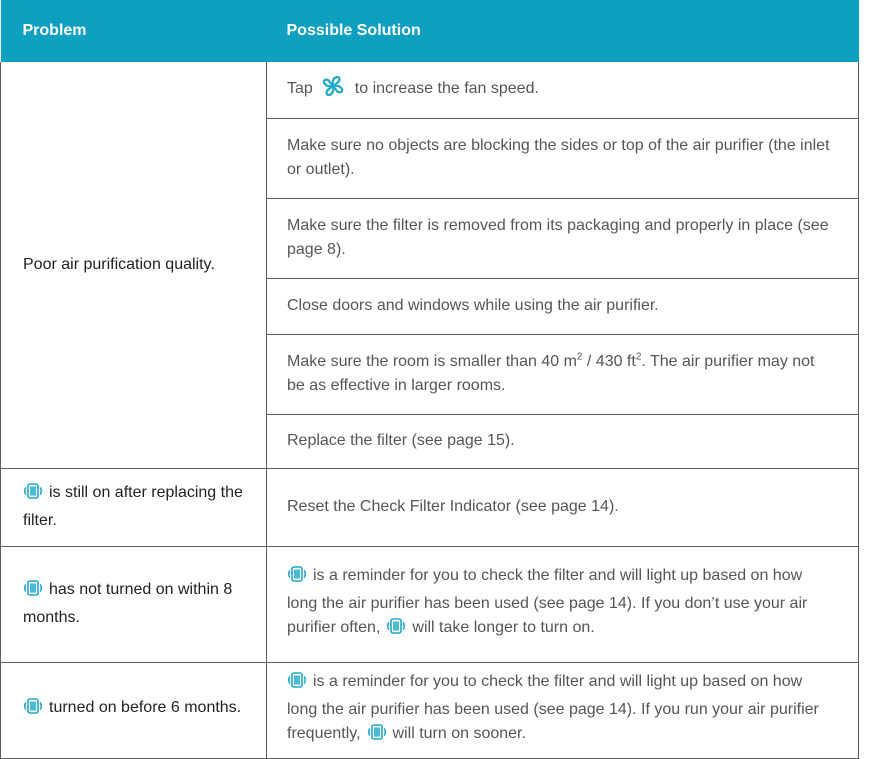 The width and height of the screenshot is (875, 759). What do you see at coordinates (119, 264) in the screenshot?
I see `problem-text: Poor air purification quality.` at bounding box center [119, 264].